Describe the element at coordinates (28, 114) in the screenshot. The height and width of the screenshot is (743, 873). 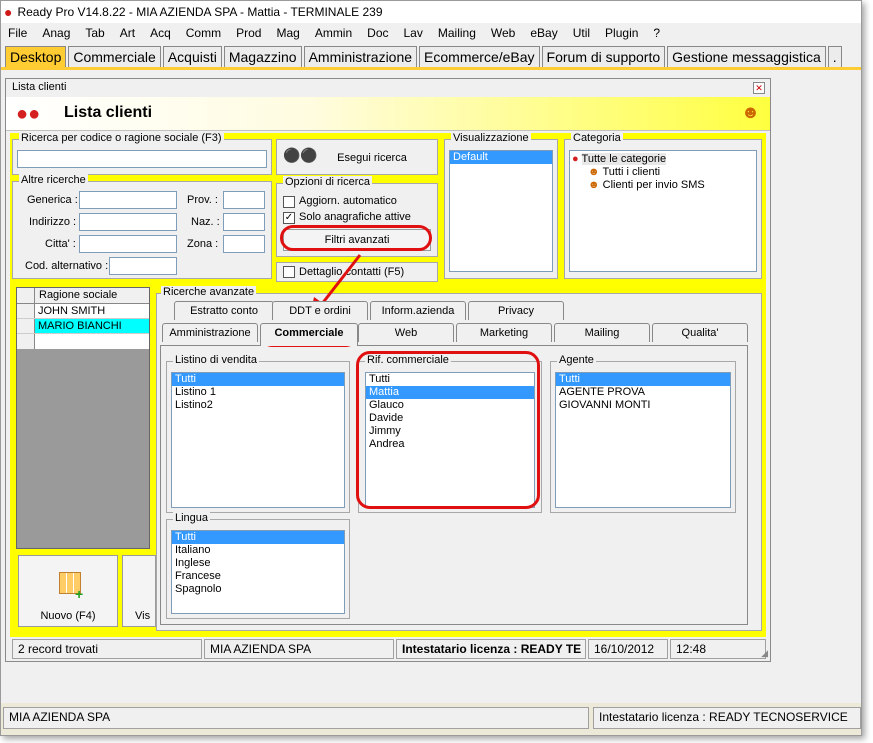
I see `strawberry-logo-icon: ●●` at that location.